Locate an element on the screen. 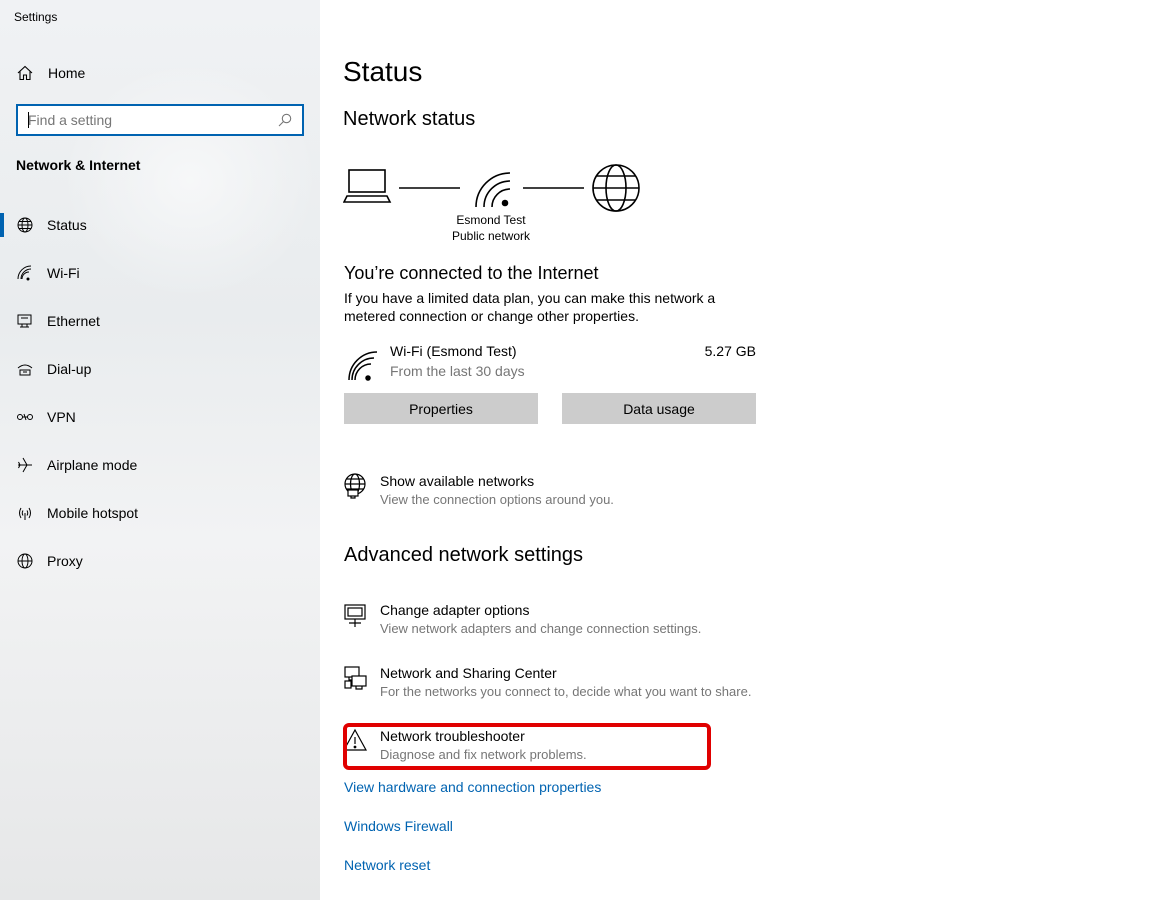  sidebar-item-label: Proxy is located at coordinates (65, 561).